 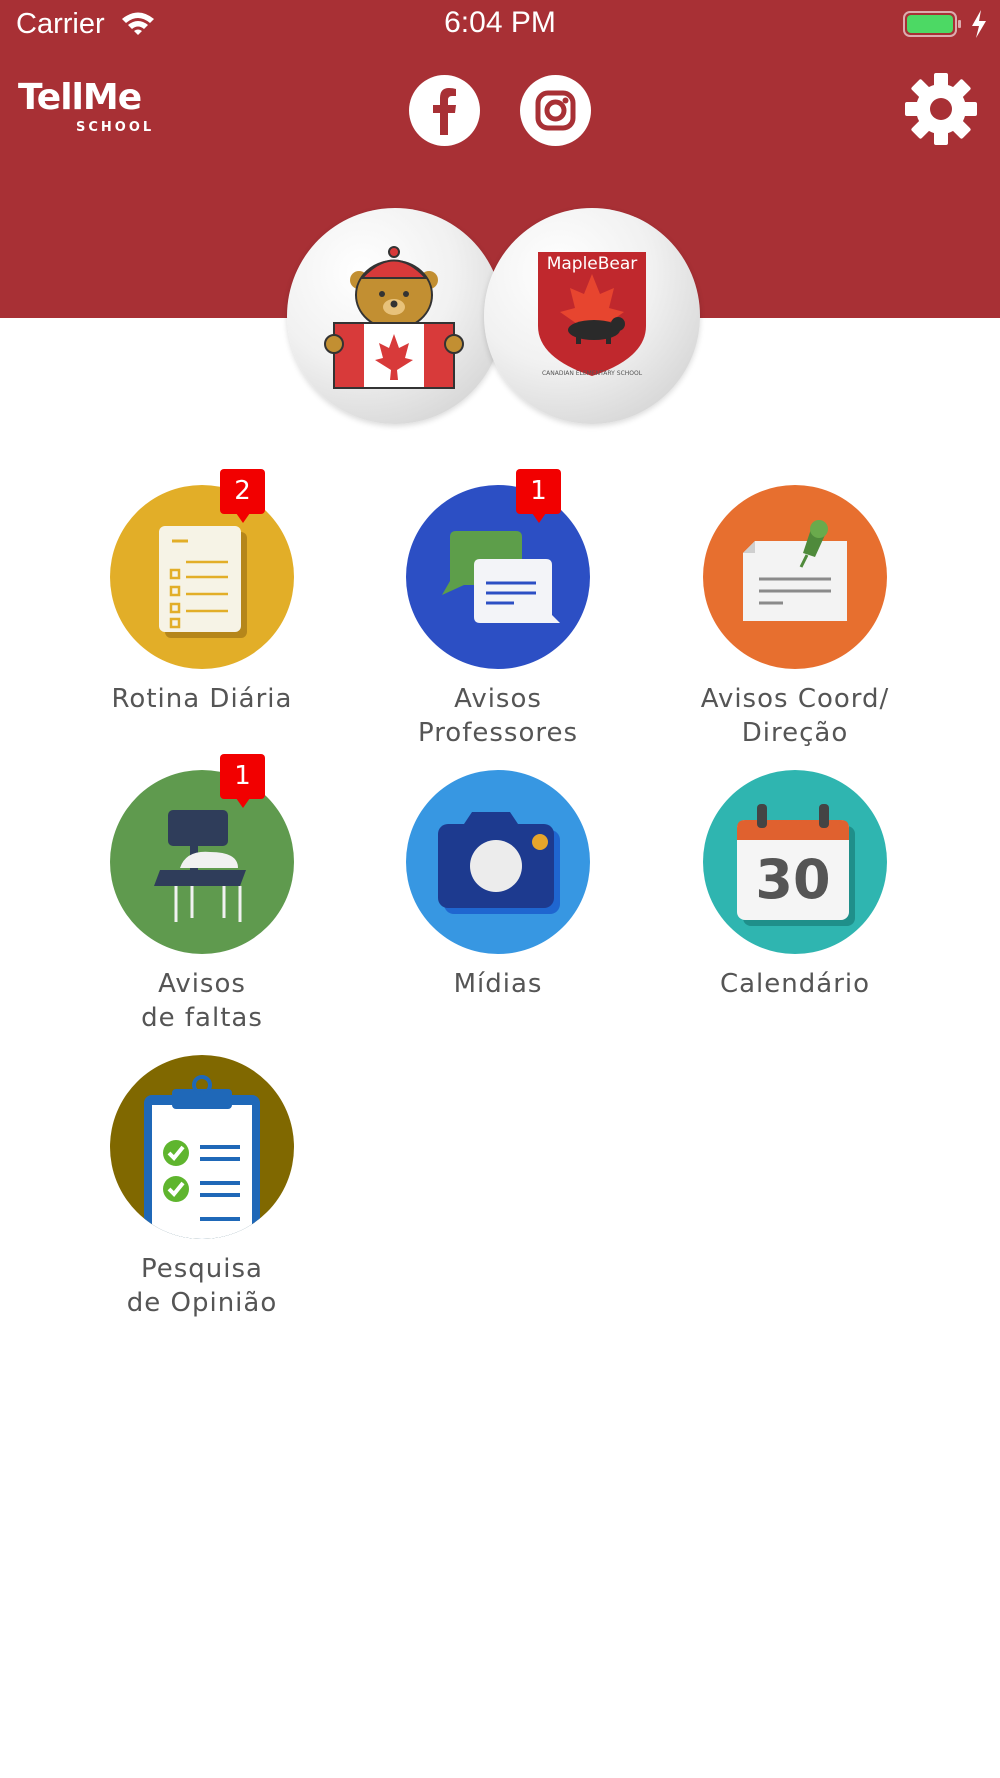 What do you see at coordinates (979, 24) in the screenshot?
I see `charging-bolt-icon` at bounding box center [979, 24].